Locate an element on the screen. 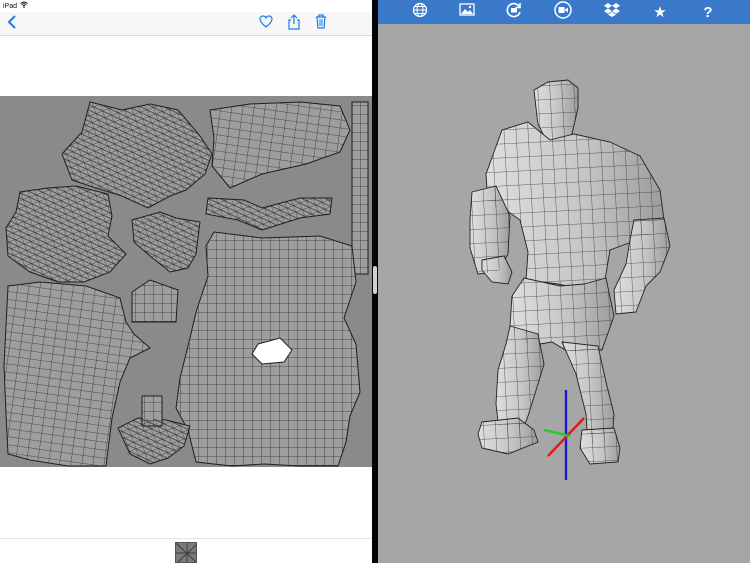 This screenshot has height=563, width=750. delete-button is located at coordinates (321, 24).